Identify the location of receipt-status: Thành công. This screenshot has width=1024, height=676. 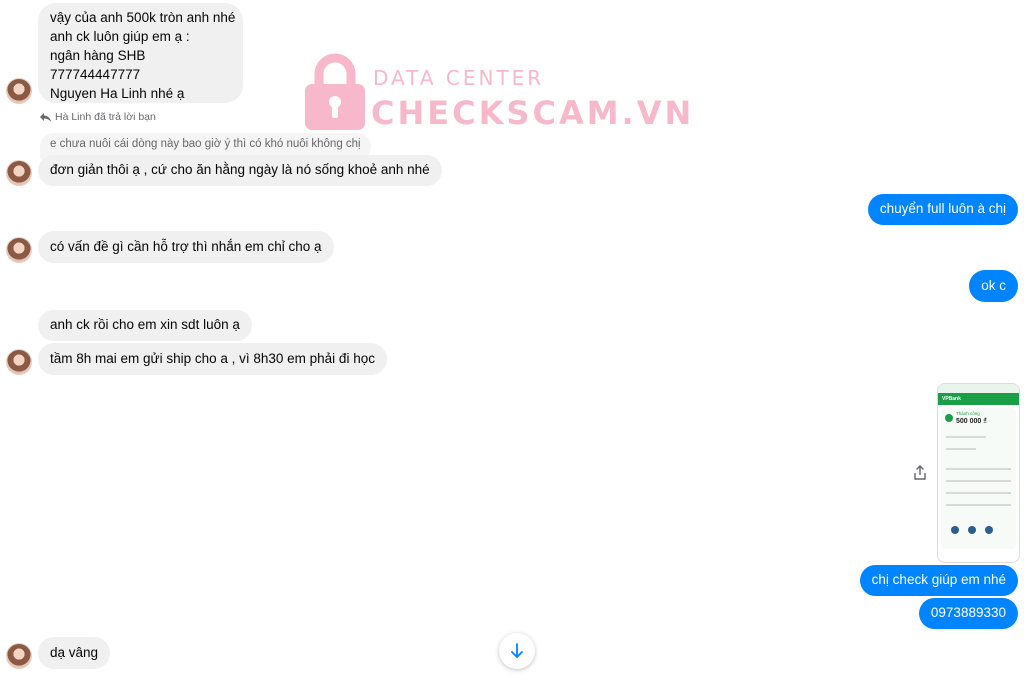
(968, 413).